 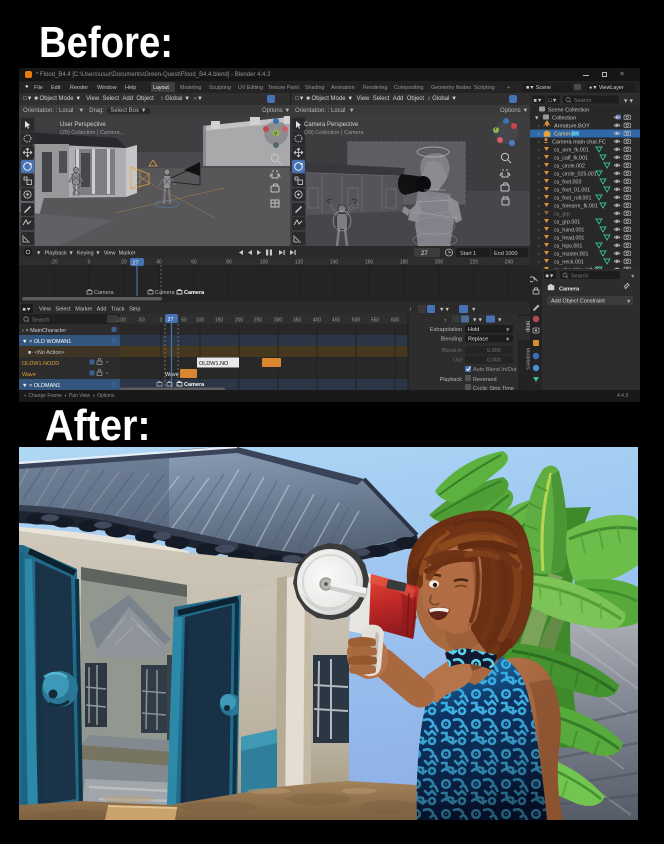 What do you see at coordinates (494, 361) in the screenshot?
I see `svg-text: 0.000` at bounding box center [494, 361].